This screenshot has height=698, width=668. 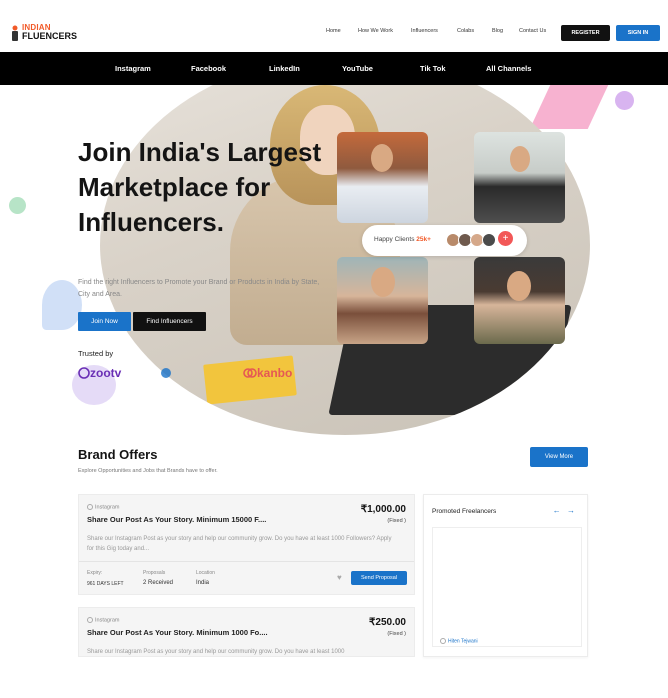 What do you see at coordinates (559, 457) in the screenshot?
I see `view-more-button: View More` at bounding box center [559, 457].